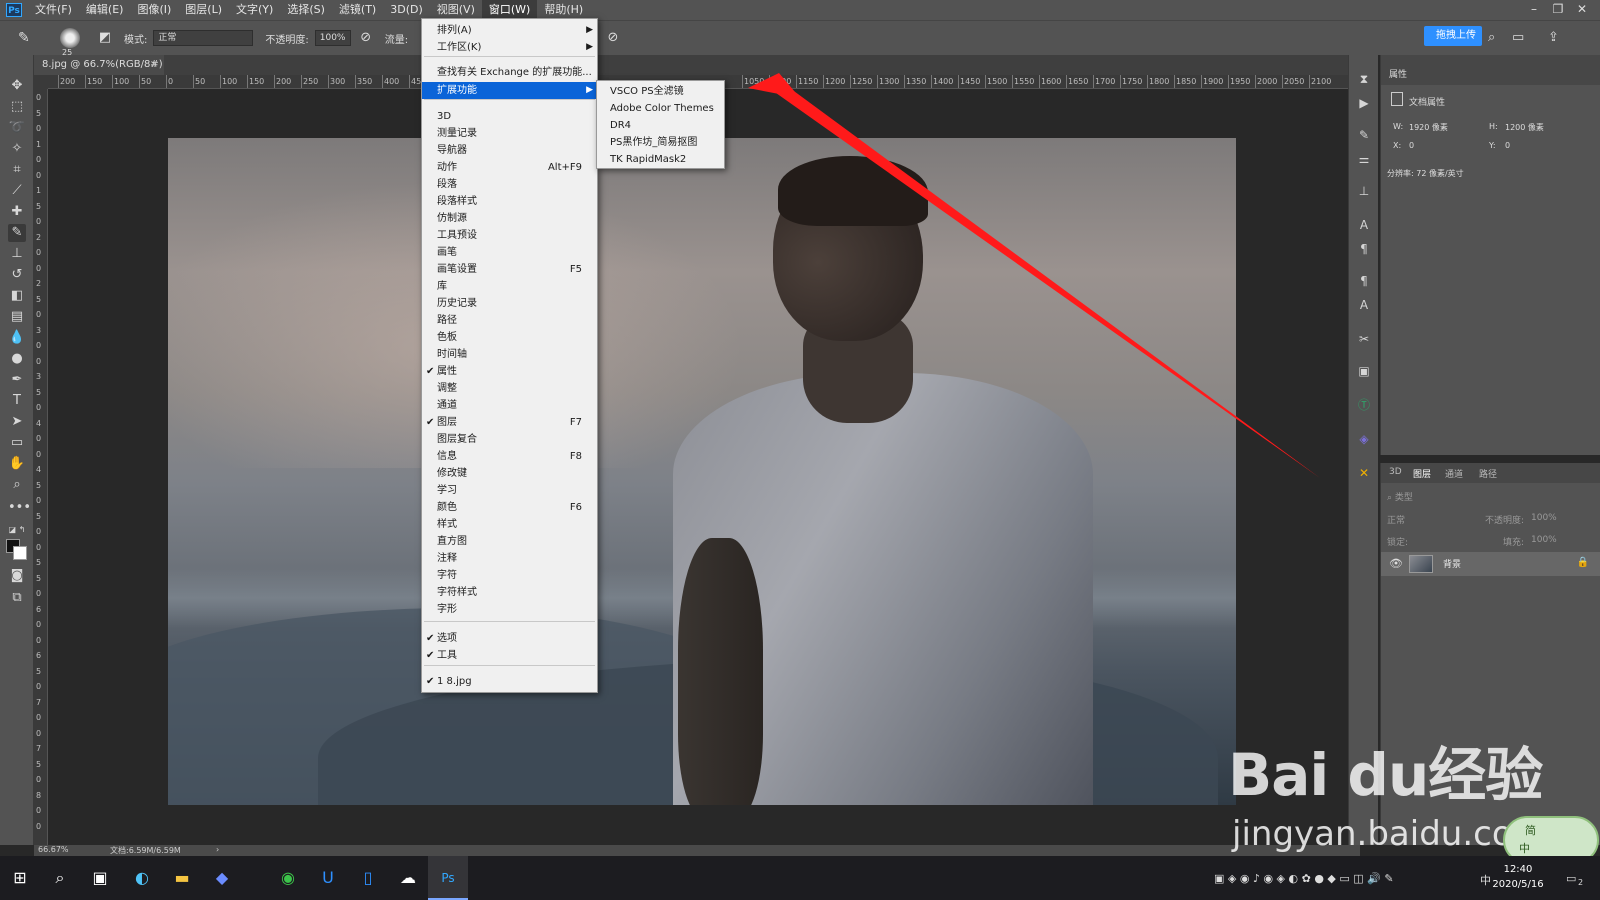  I want to click on window-menu-item: 段落, so click(509, 184).